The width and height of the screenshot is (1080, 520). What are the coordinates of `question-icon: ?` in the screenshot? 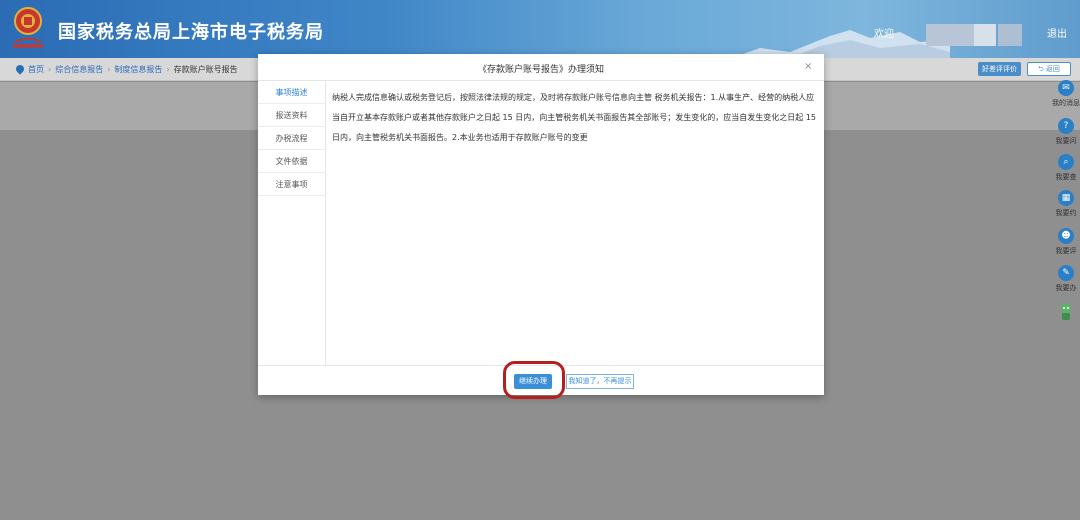 It's located at (1066, 126).